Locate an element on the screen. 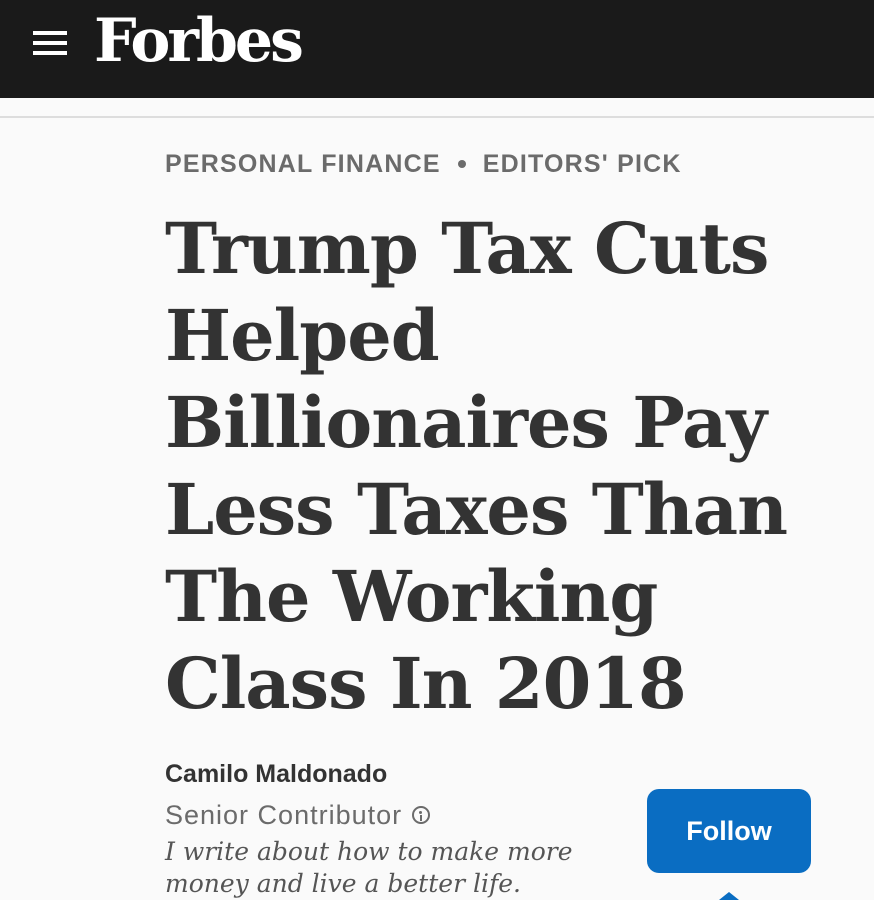 This screenshot has width=874, height=900. channel-link: PERSONAL FINANCE is located at coordinates (303, 164).